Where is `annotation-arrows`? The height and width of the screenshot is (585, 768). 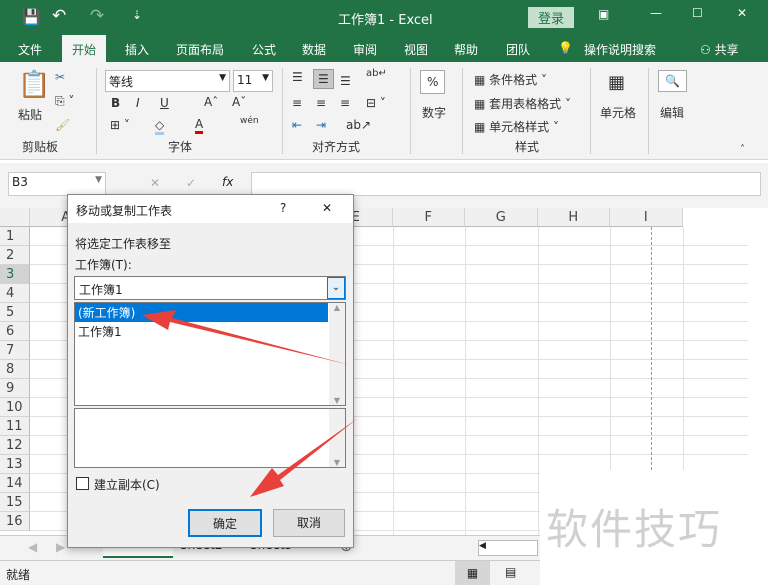
annotation-arrows is located at coordinates (250, 403).